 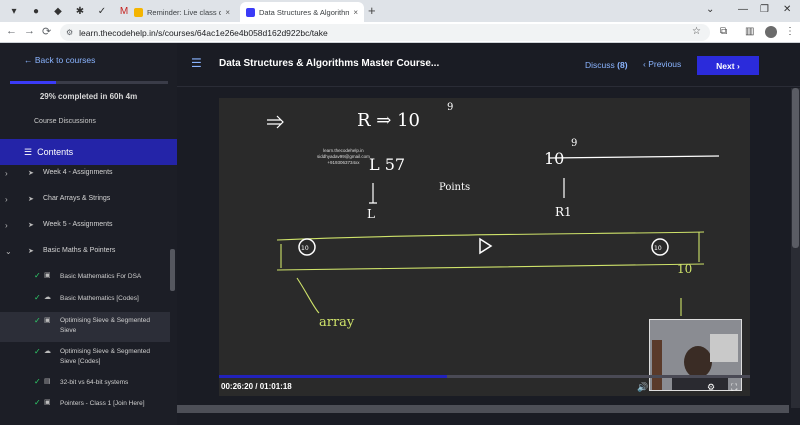 What do you see at coordinates (80, 11) in the screenshot?
I see `tab-favicon-3: ✱` at bounding box center [80, 11].